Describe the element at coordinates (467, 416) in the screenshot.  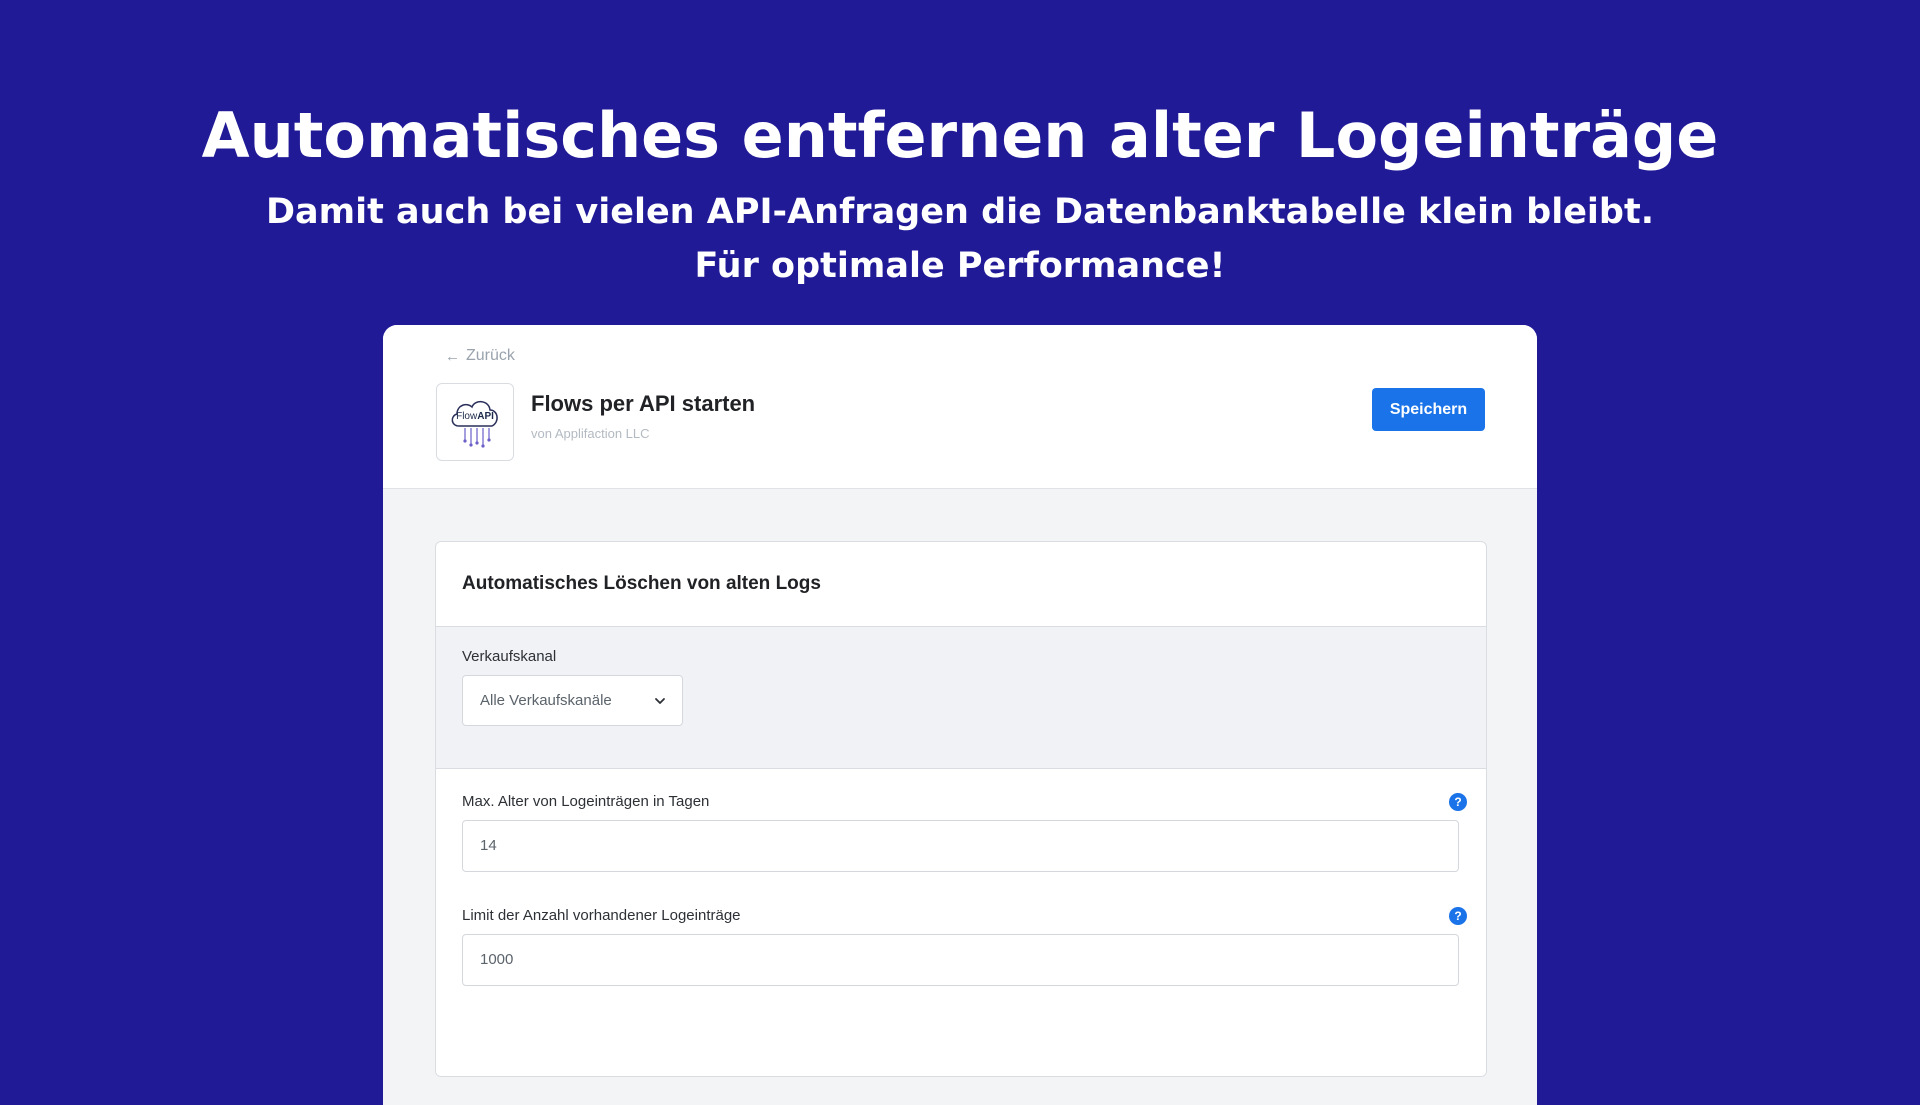
I see `logo-text-prefix: Flow` at that location.